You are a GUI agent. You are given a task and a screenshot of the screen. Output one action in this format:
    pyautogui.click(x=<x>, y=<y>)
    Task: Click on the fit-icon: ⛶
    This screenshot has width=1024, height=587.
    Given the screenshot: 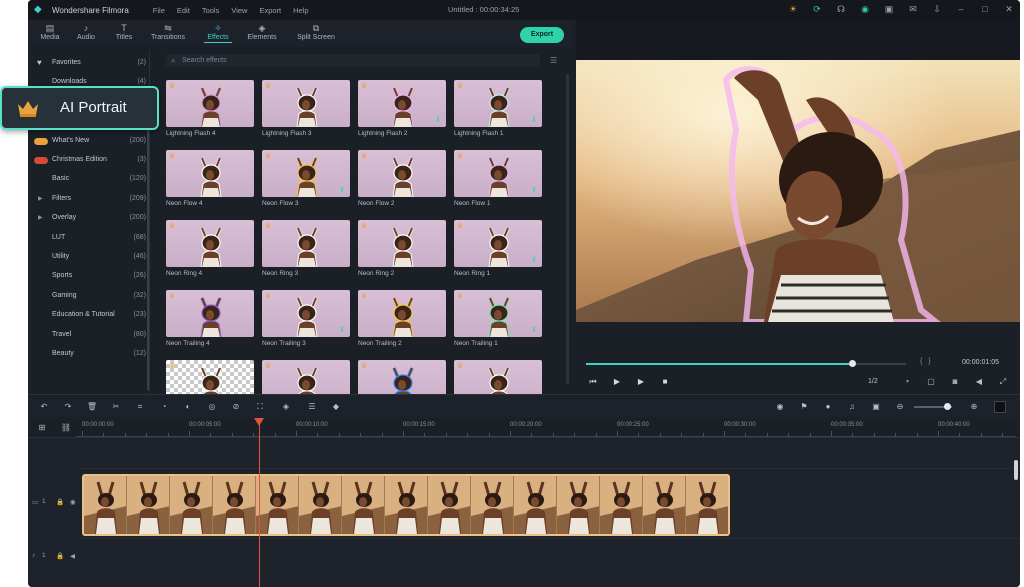 What is the action you would take?
    pyautogui.click(x=260, y=407)
    